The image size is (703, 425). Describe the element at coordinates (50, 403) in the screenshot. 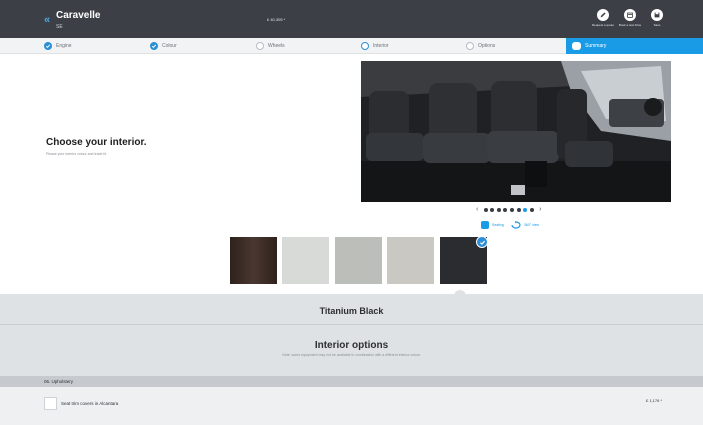

I see `option-checkbox` at that location.